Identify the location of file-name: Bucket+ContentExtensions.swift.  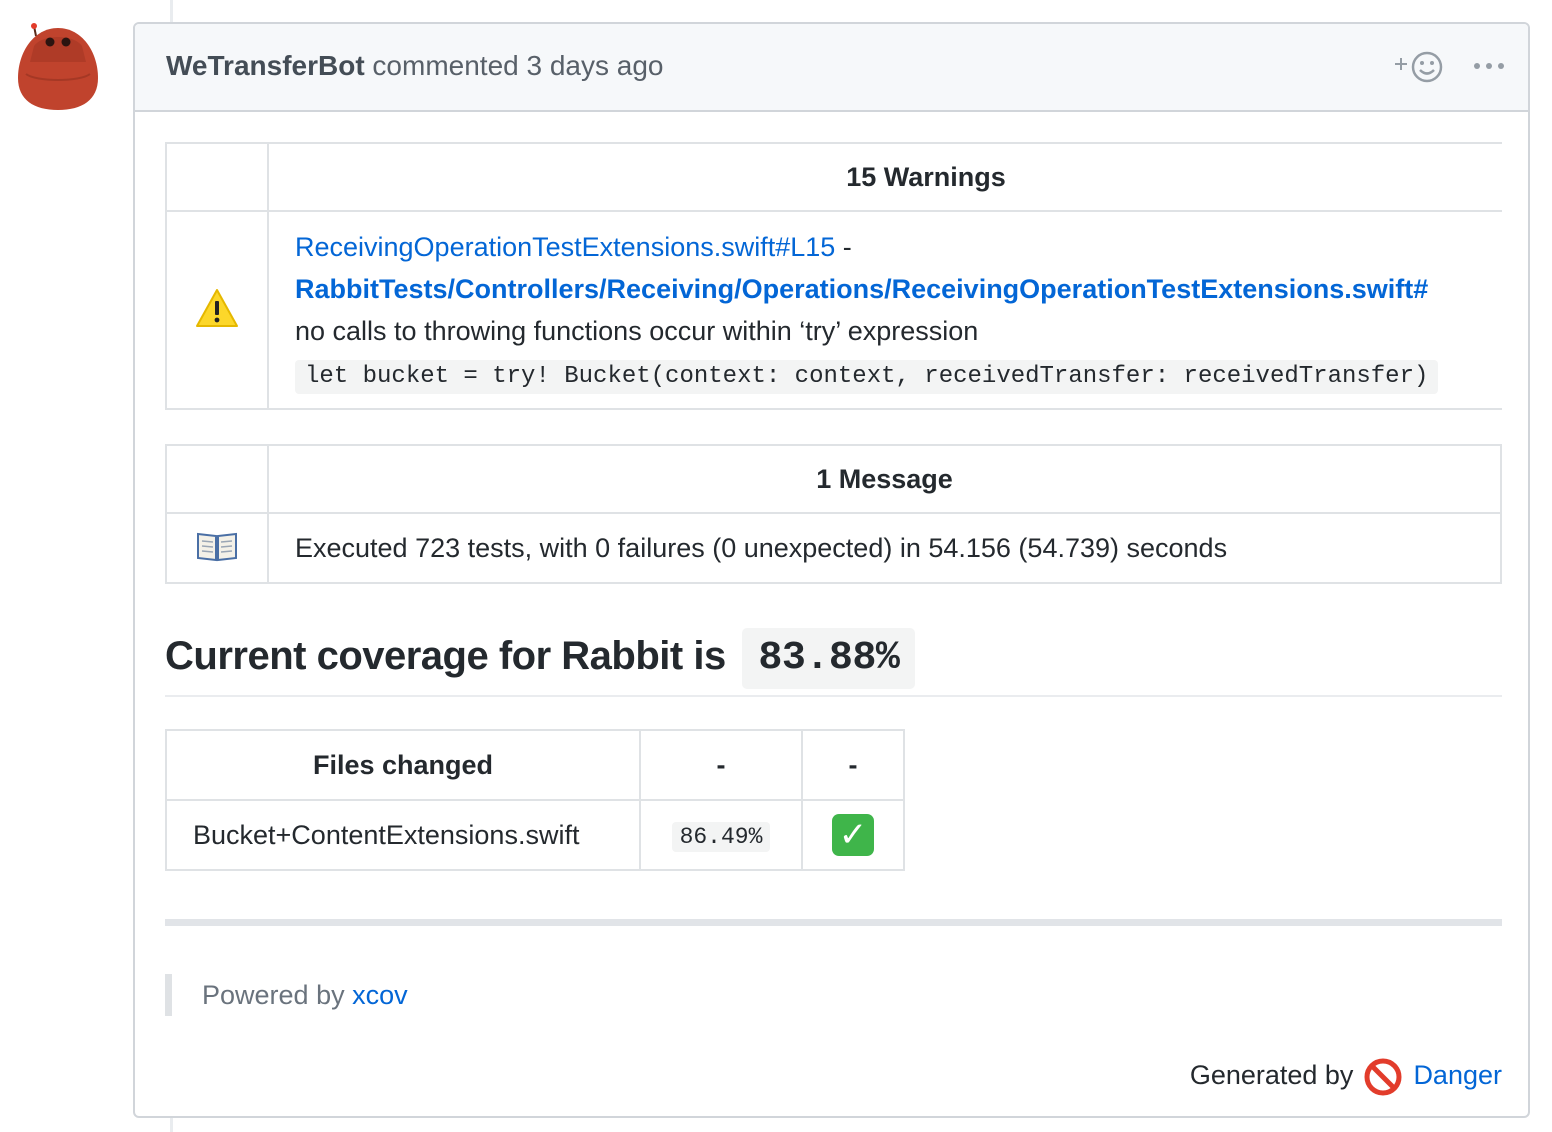
(403, 835).